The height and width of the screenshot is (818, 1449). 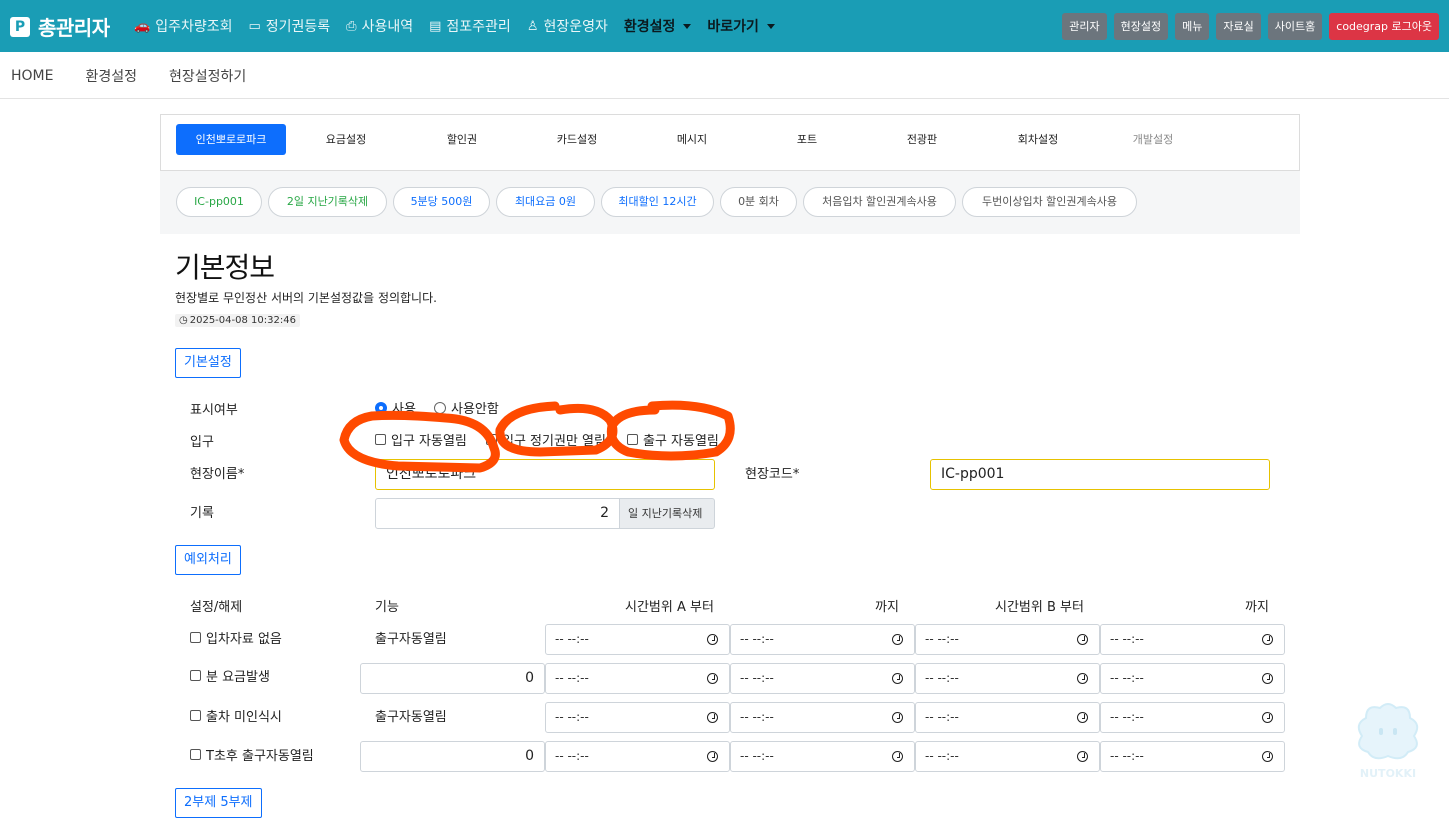 What do you see at coordinates (545, 474) in the screenshot?
I see `site-name-input: 인천뽀로로파크` at bounding box center [545, 474].